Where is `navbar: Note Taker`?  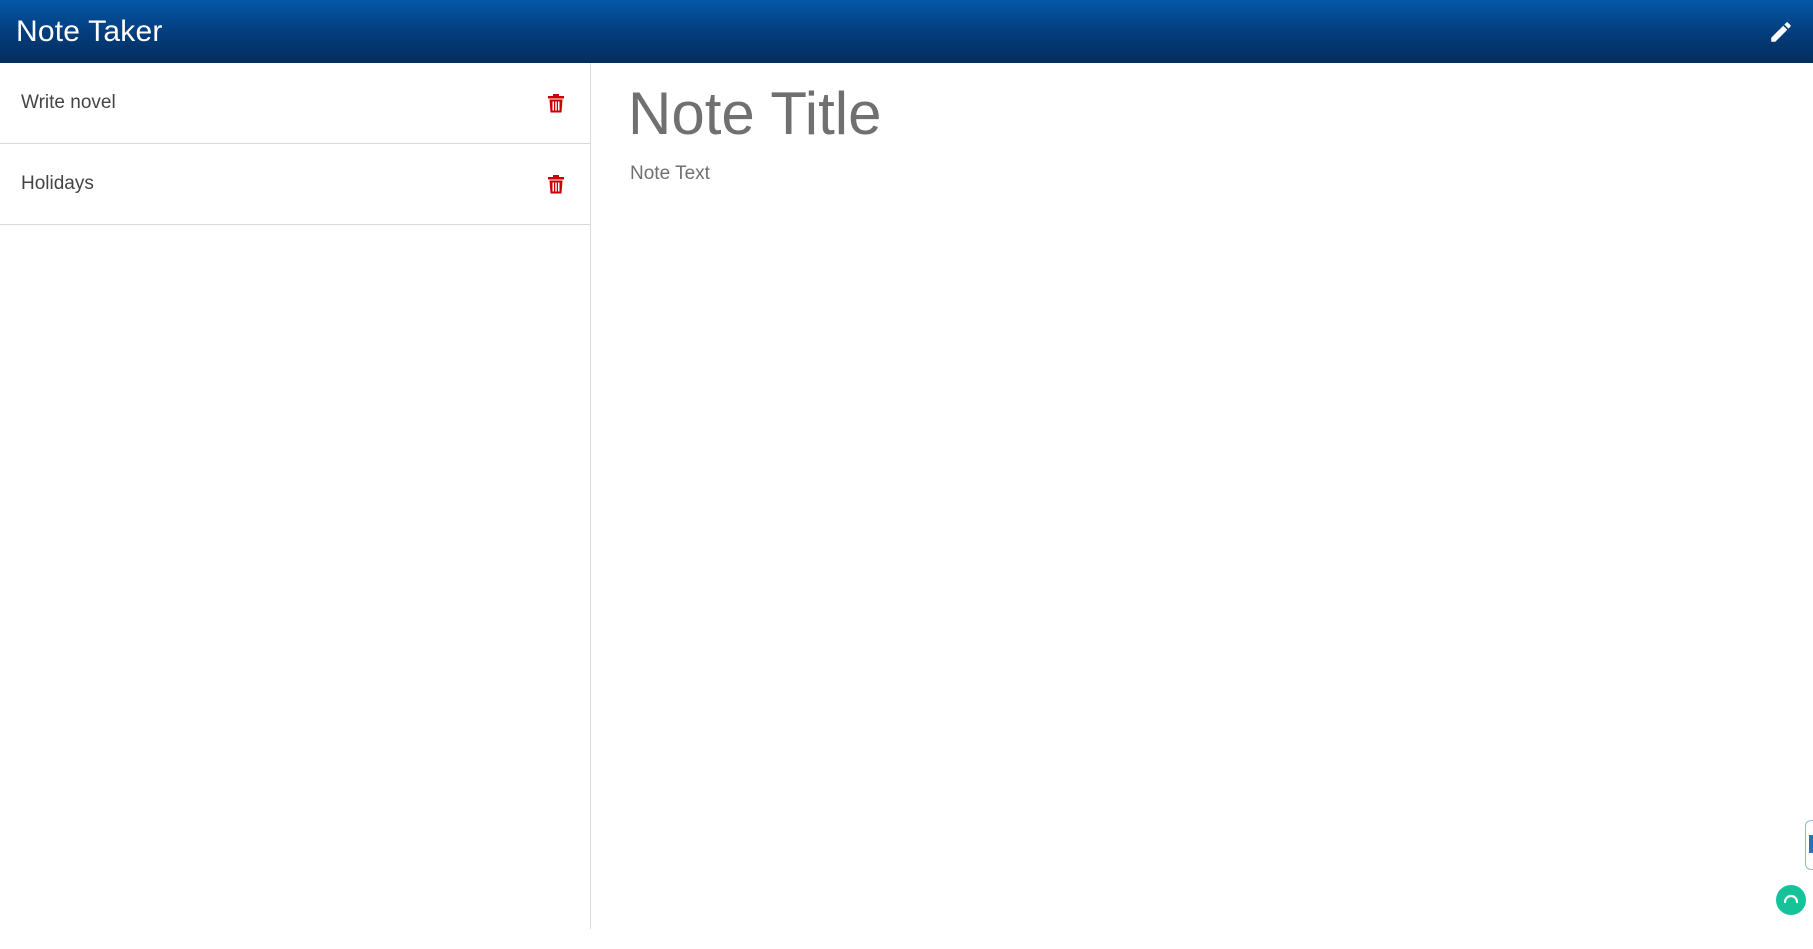
navbar: Note Taker is located at coordinates (906, 31).